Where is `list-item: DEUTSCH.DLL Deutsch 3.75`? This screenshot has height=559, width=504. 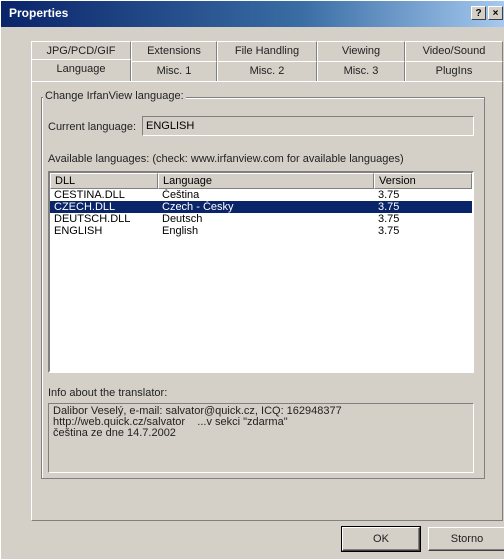
list-item: DEUTSCH.DLL Deutsch 3.75 is located at coordinates (261, 219).